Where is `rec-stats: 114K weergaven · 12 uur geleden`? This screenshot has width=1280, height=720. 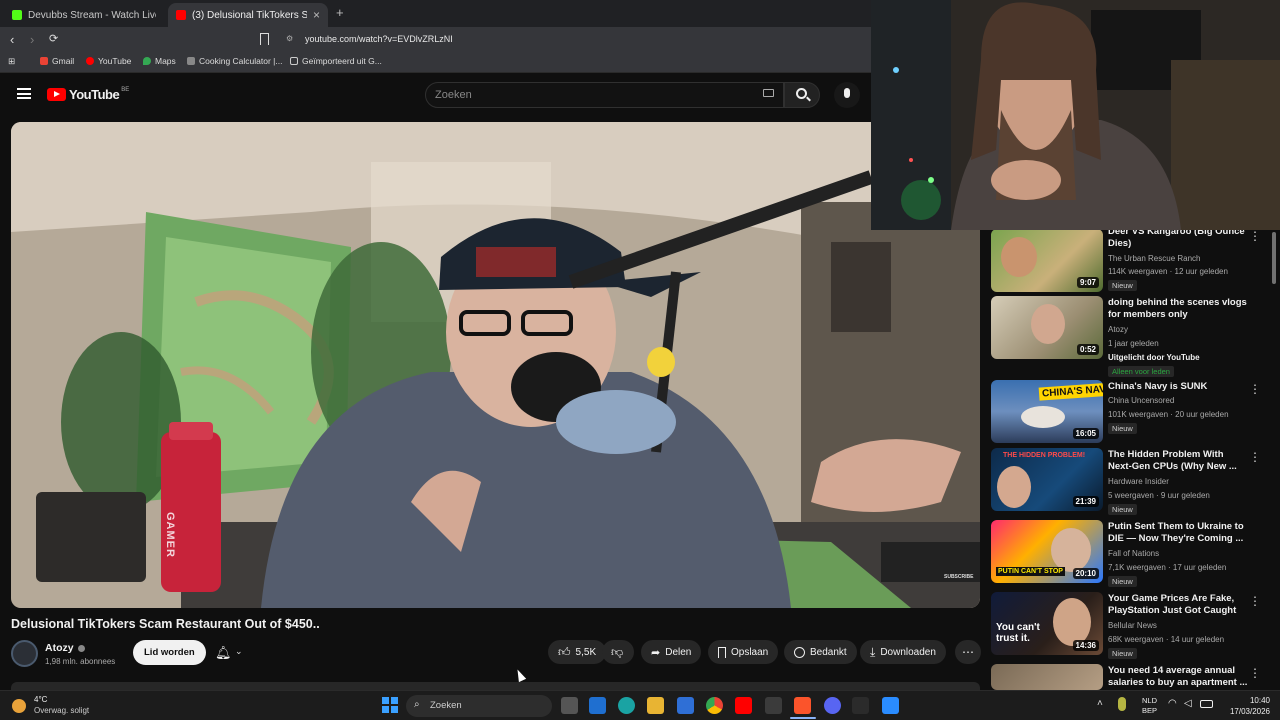
rec-stats: 114K weergaven · 12 uur geleden is located at coordinates (1168, 271).